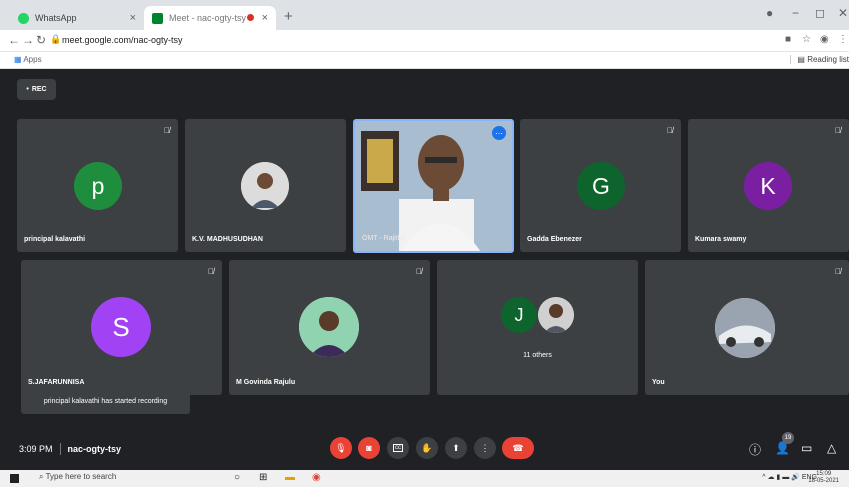  I want to click on tab-whatsapp: WhatsApp ×, so click(77, 18).